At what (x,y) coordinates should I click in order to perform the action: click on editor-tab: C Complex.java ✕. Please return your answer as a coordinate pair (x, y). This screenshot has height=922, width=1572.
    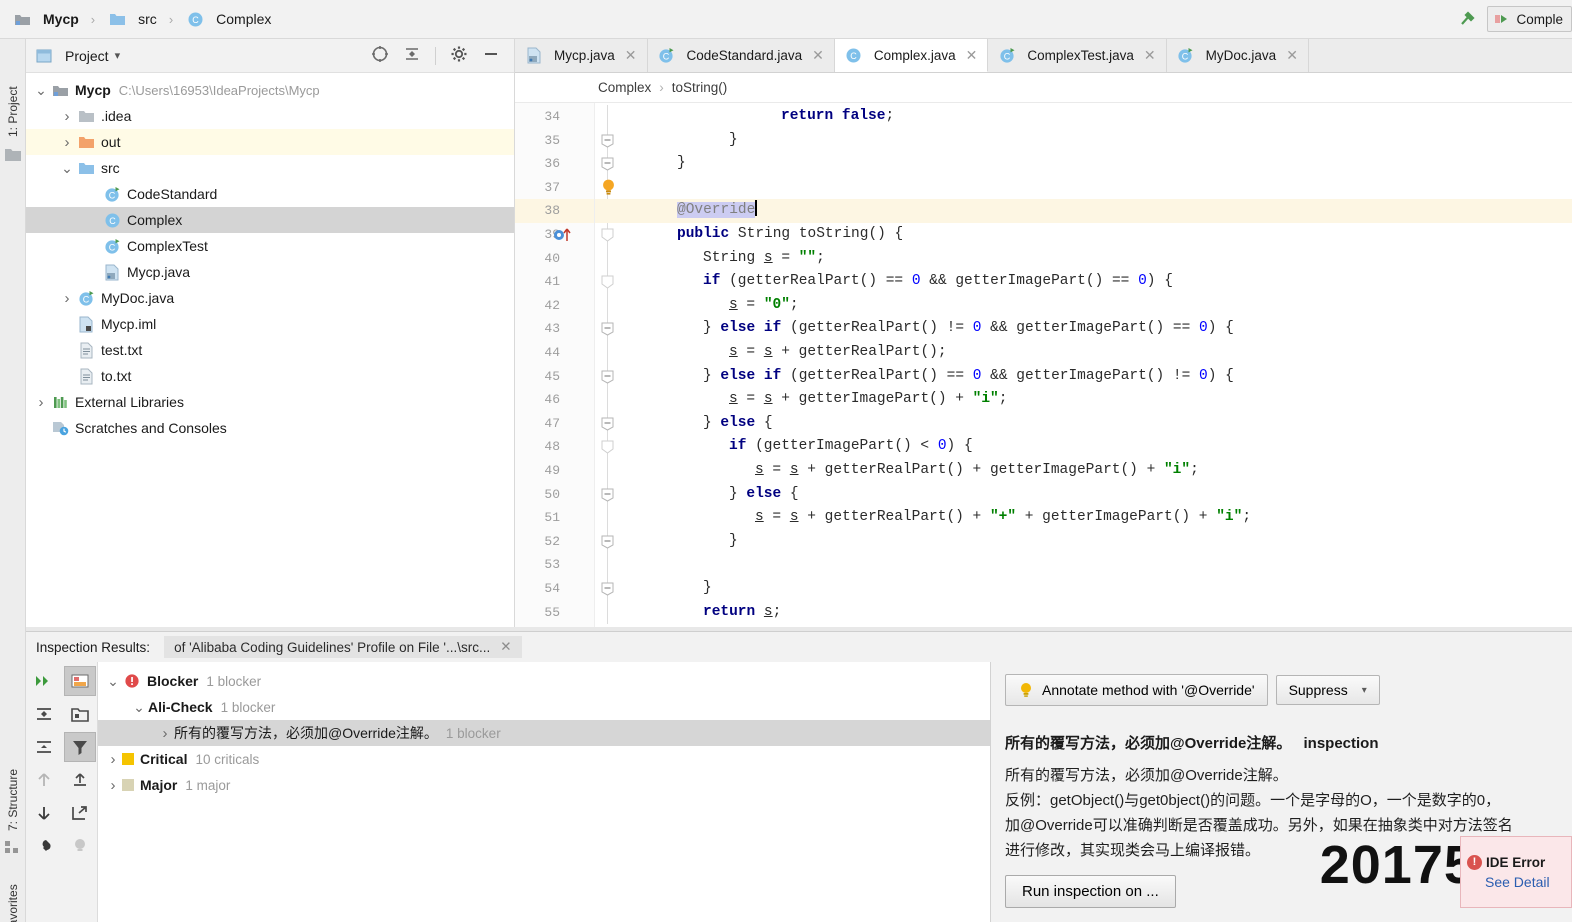
    Looking at the image, I should click on (911, 55).